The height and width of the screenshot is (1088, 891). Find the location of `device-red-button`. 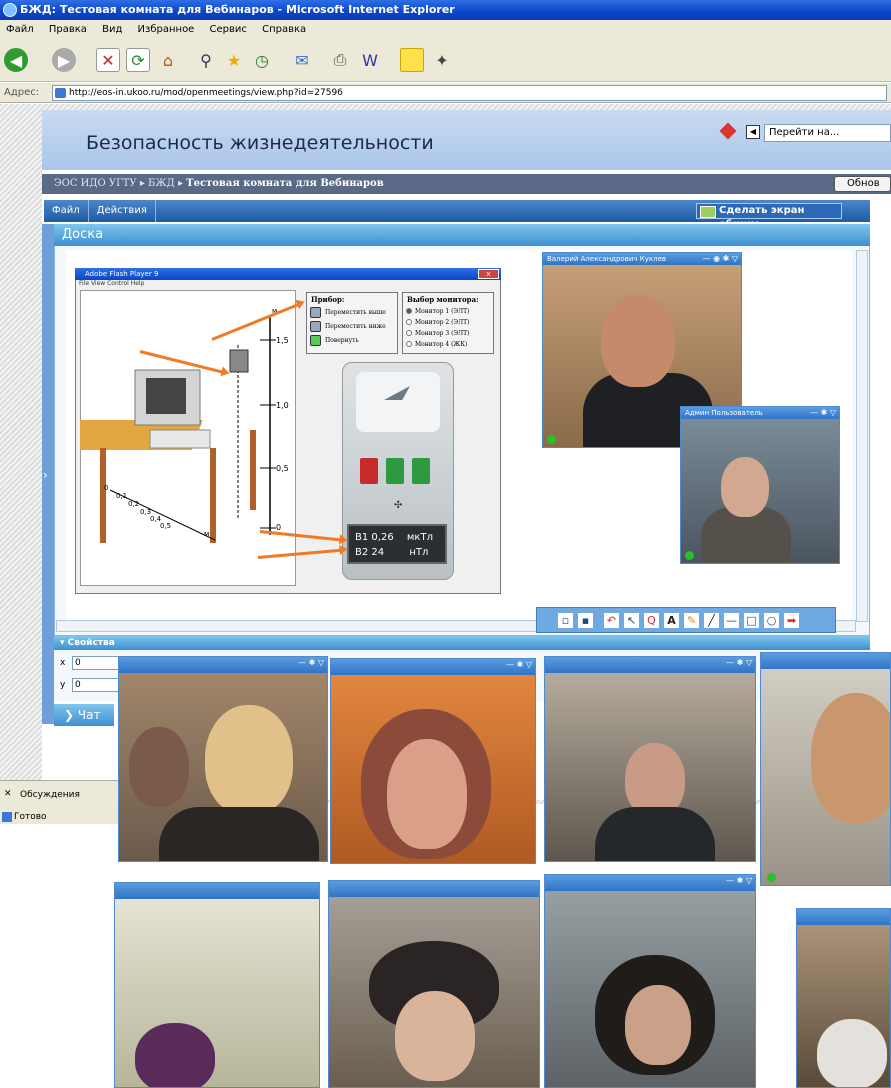

device-red-button is located at coordinates (369, 471).